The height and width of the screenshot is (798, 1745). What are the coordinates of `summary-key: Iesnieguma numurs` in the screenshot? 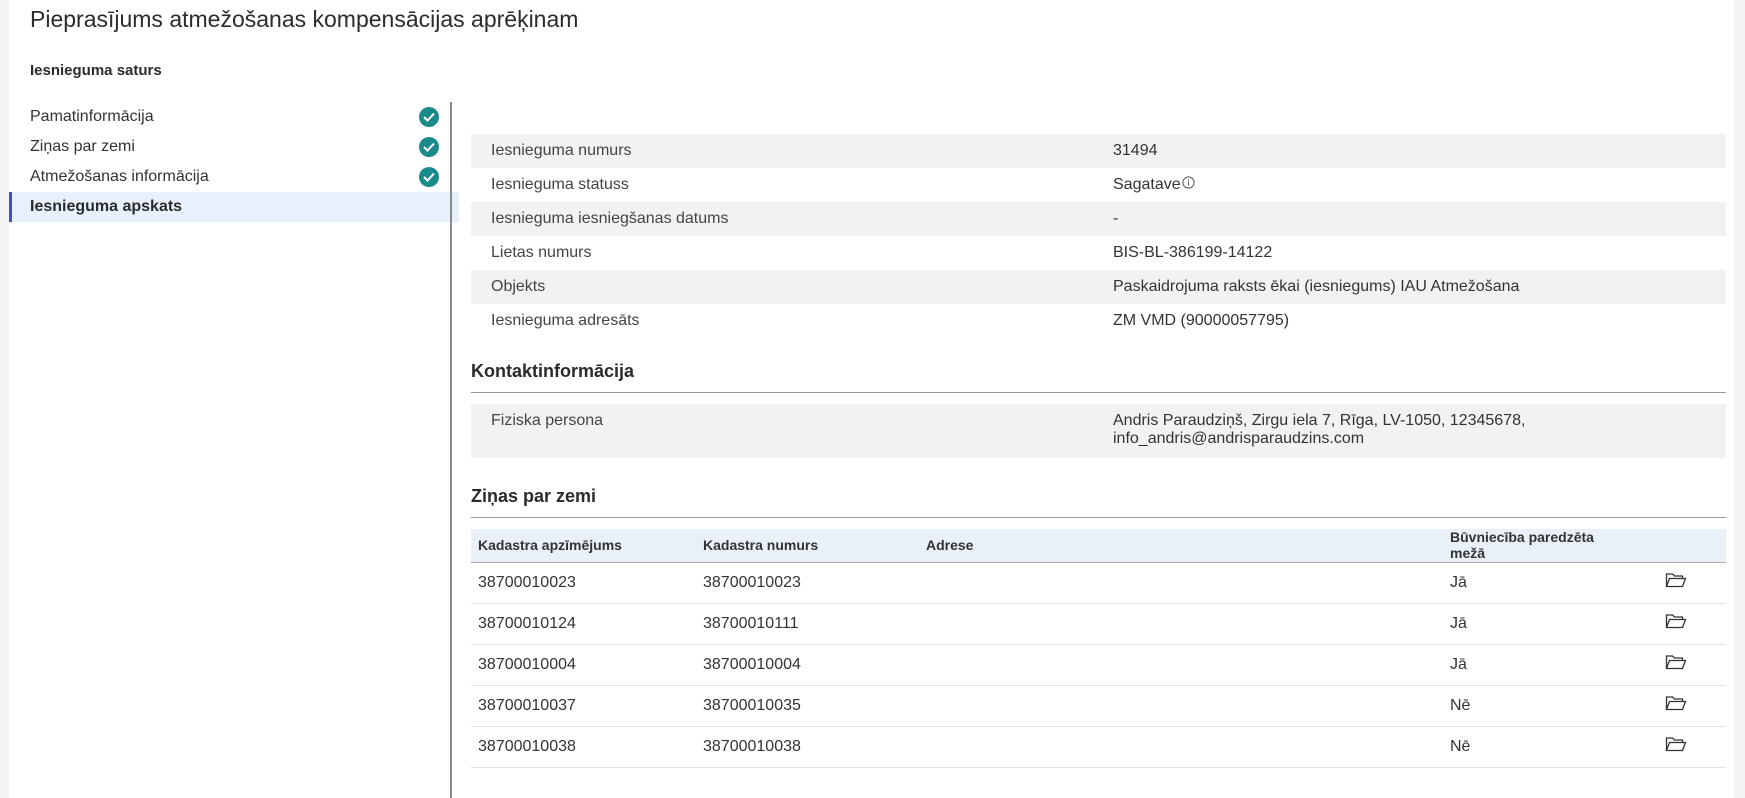 It's located at (561, 150).